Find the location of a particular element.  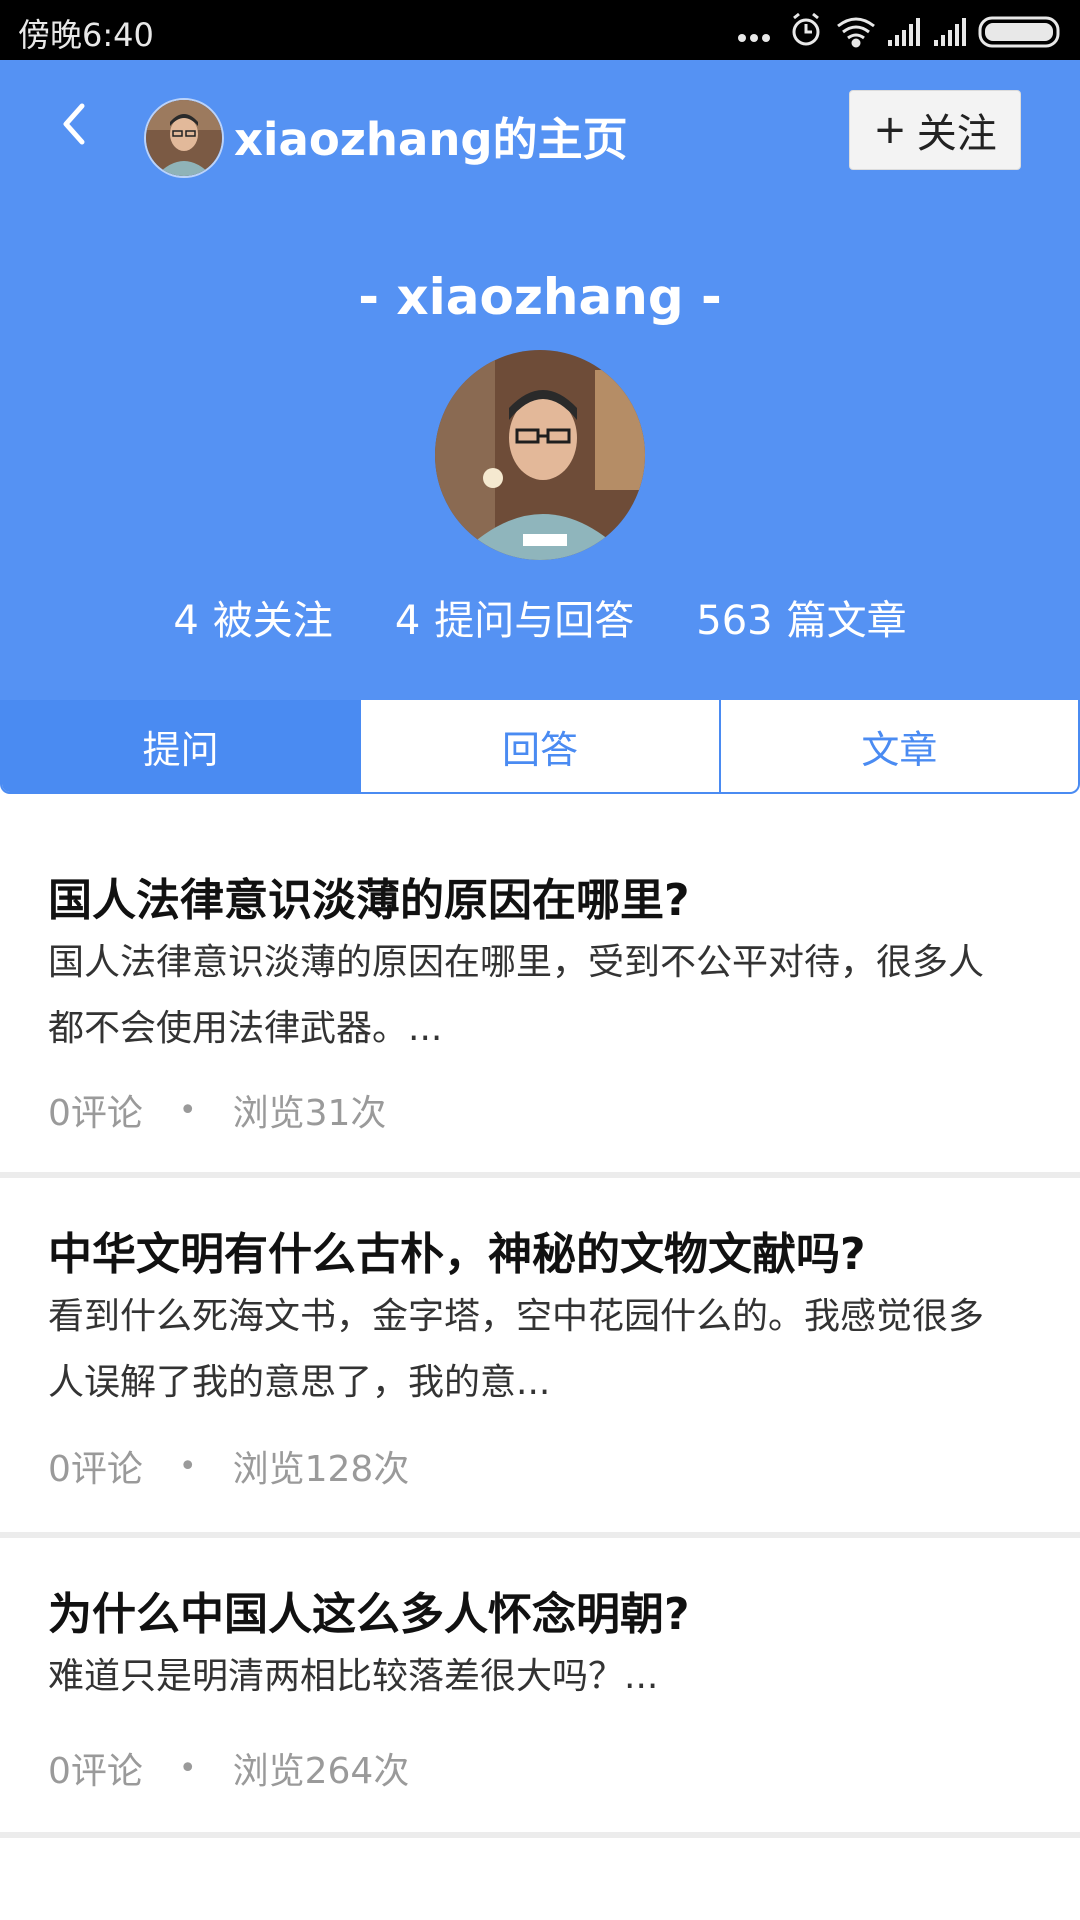

view-count: 浏览128次 is located at coordinates (321, 1469).